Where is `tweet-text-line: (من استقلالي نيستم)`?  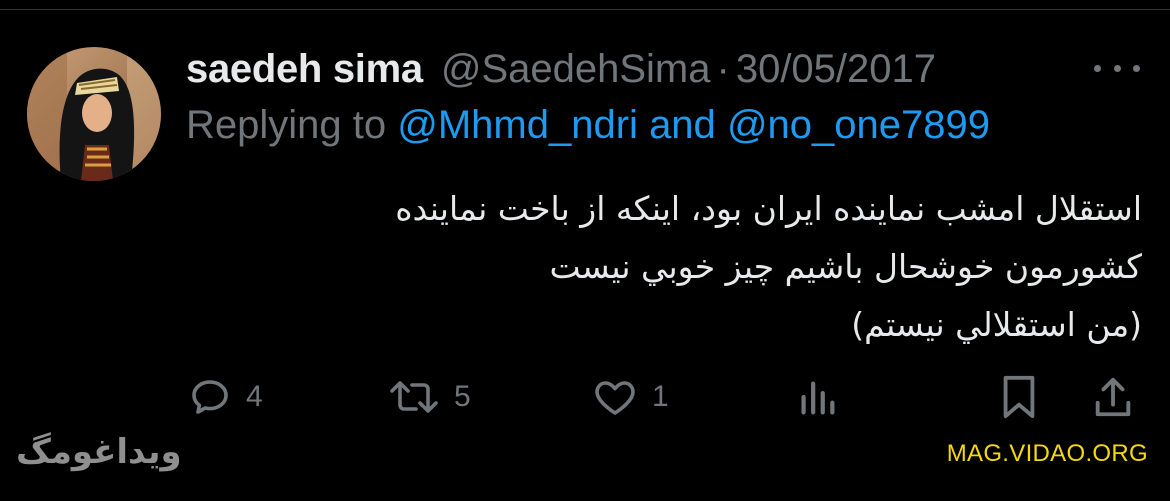 tweet-text-line: (من استقلالي نيستم) is located at coordinates (996, 324).